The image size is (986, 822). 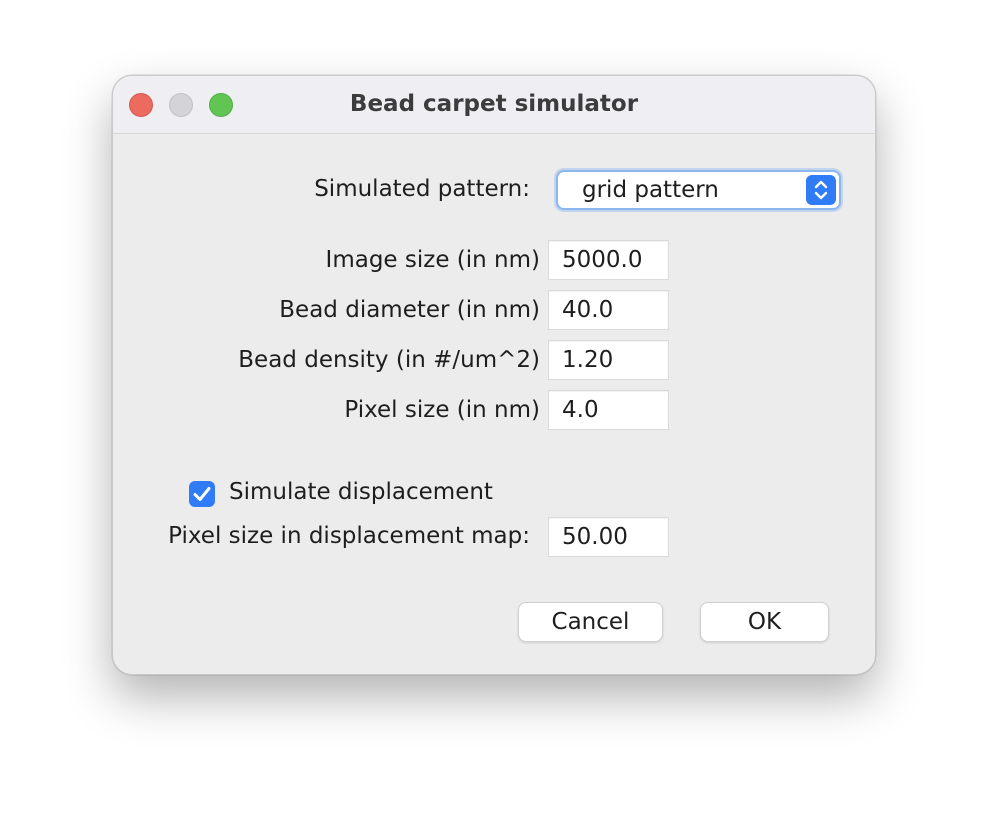 I want to click on simulated-pattern-select: grid pattern, so click(x=698, y=190).